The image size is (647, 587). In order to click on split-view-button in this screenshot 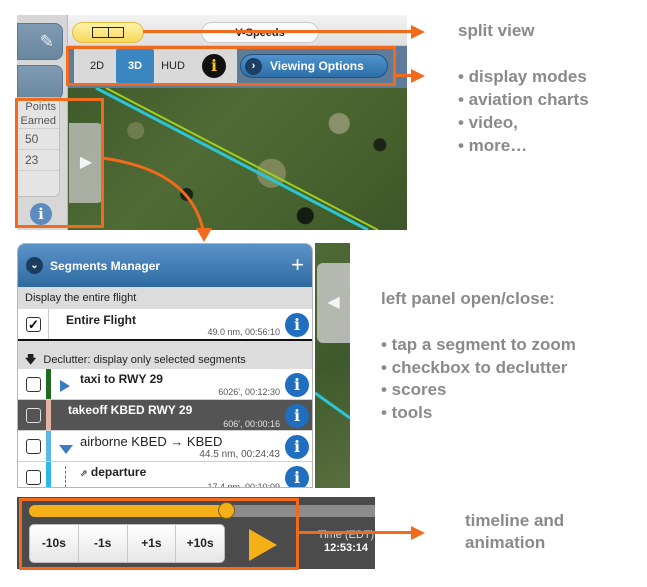, I will do `click(108, 32)`.